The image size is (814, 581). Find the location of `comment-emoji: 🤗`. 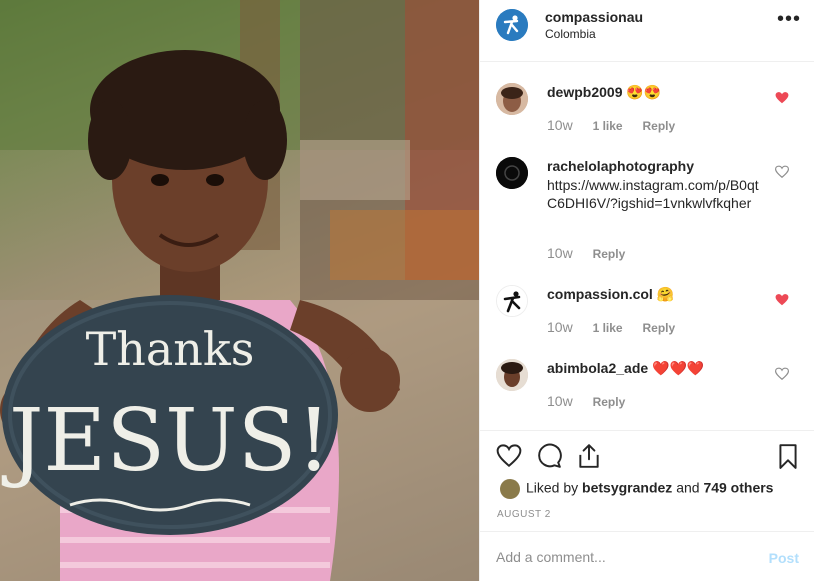

comment-emoji: 🤗 is located at coordinates (665, 294).